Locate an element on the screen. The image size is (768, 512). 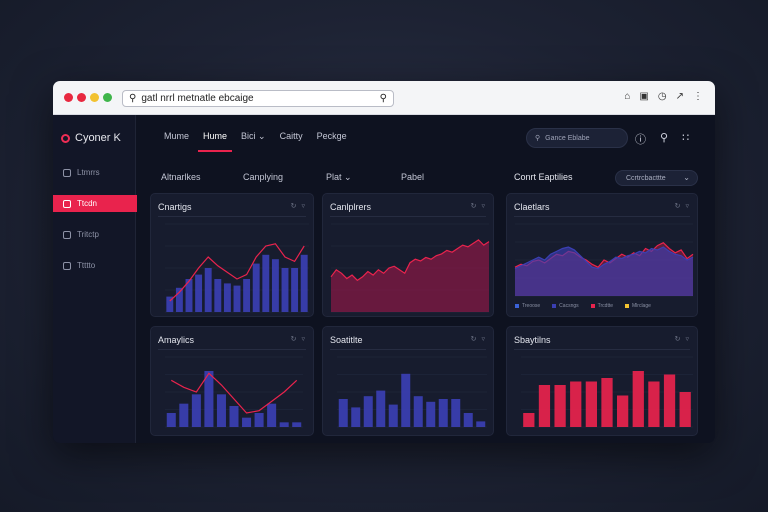
sidebar-item-label: Ttcdn is located at coordinates (87, 203).